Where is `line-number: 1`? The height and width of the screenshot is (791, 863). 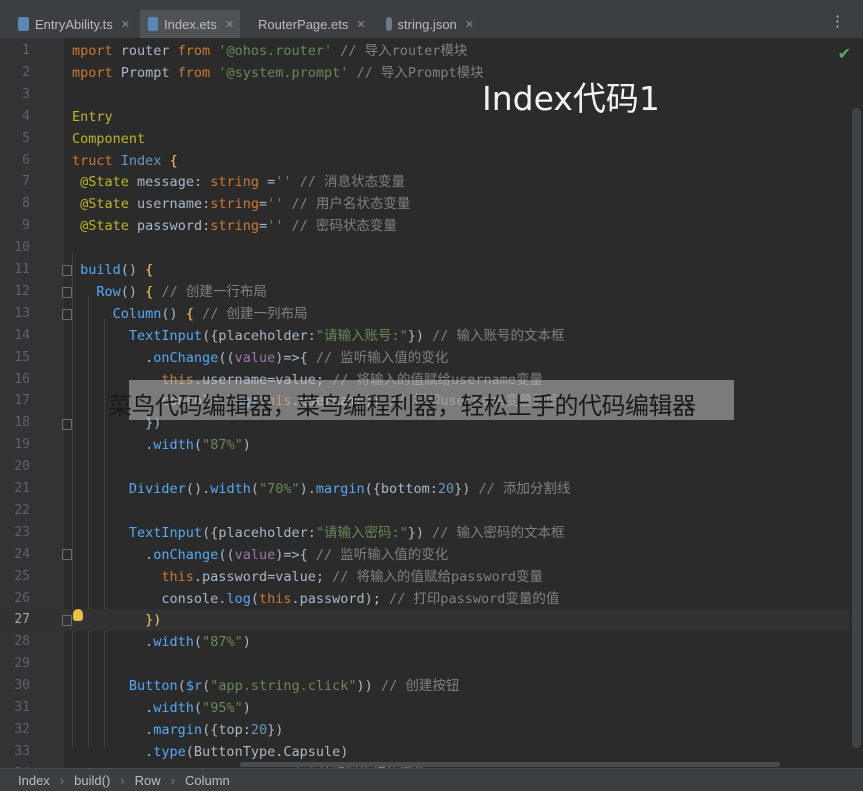
line-number: 1 is located at coordinates (26, 50).